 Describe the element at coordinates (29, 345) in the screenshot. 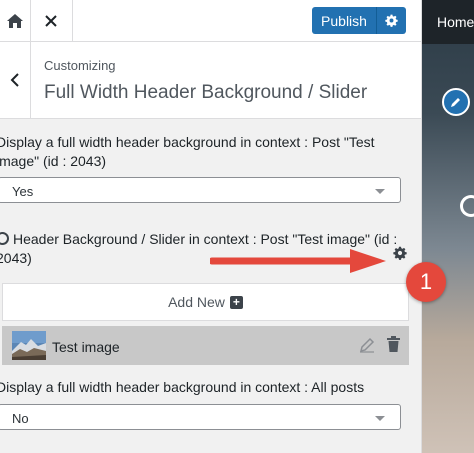

I see `slide-thumbnail` at that location.